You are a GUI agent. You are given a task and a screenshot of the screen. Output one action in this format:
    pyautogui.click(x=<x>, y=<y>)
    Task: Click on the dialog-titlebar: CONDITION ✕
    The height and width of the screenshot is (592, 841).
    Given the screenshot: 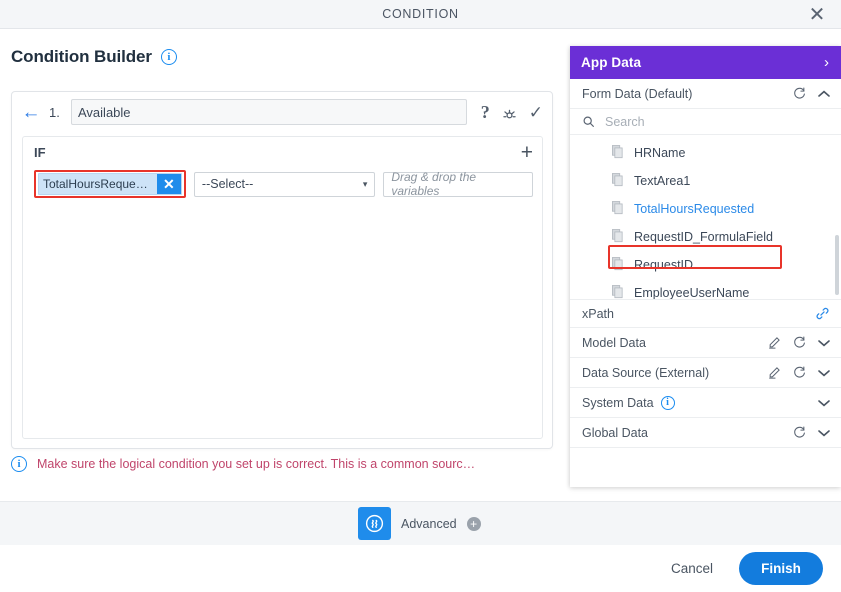 What is the action you would take?
    pyautogui.click(x=420, y=14)
    